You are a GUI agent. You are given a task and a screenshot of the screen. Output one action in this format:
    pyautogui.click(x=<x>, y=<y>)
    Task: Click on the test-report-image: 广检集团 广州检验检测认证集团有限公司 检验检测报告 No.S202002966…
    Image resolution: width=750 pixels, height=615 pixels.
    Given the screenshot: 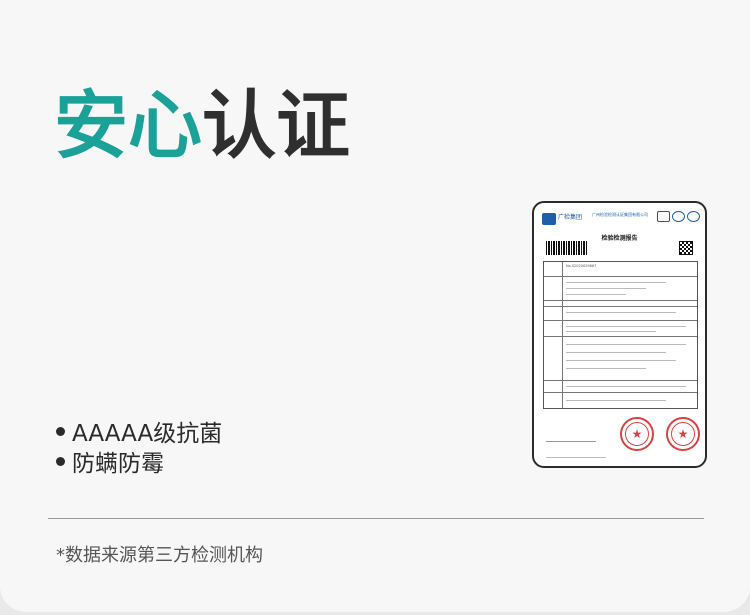 What is the action you would take?
    pyautogui.click(x=619, y=334)
    